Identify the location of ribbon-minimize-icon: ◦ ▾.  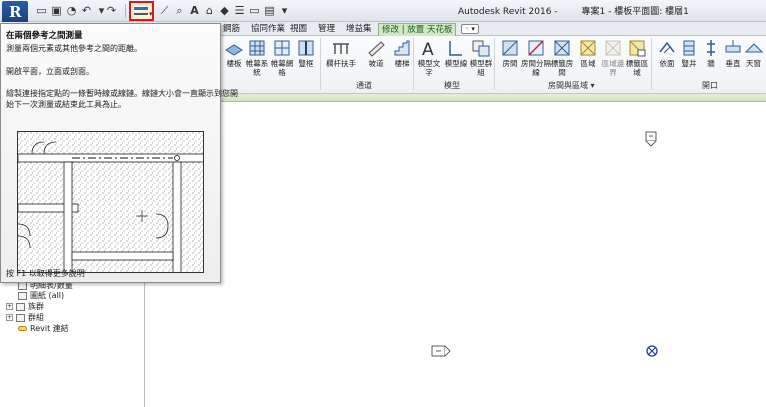
(470, 29).